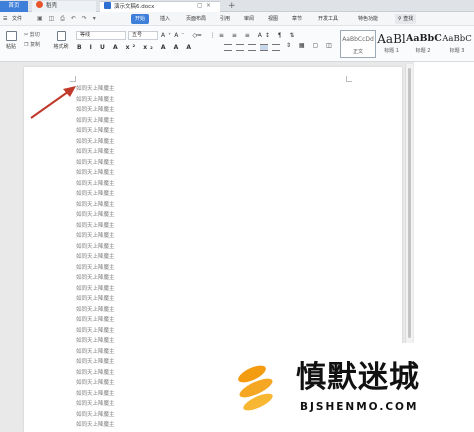 The height and width of the screenshot is (432, 474). I want to click on cut-label: 剪切, so click(34, 35).